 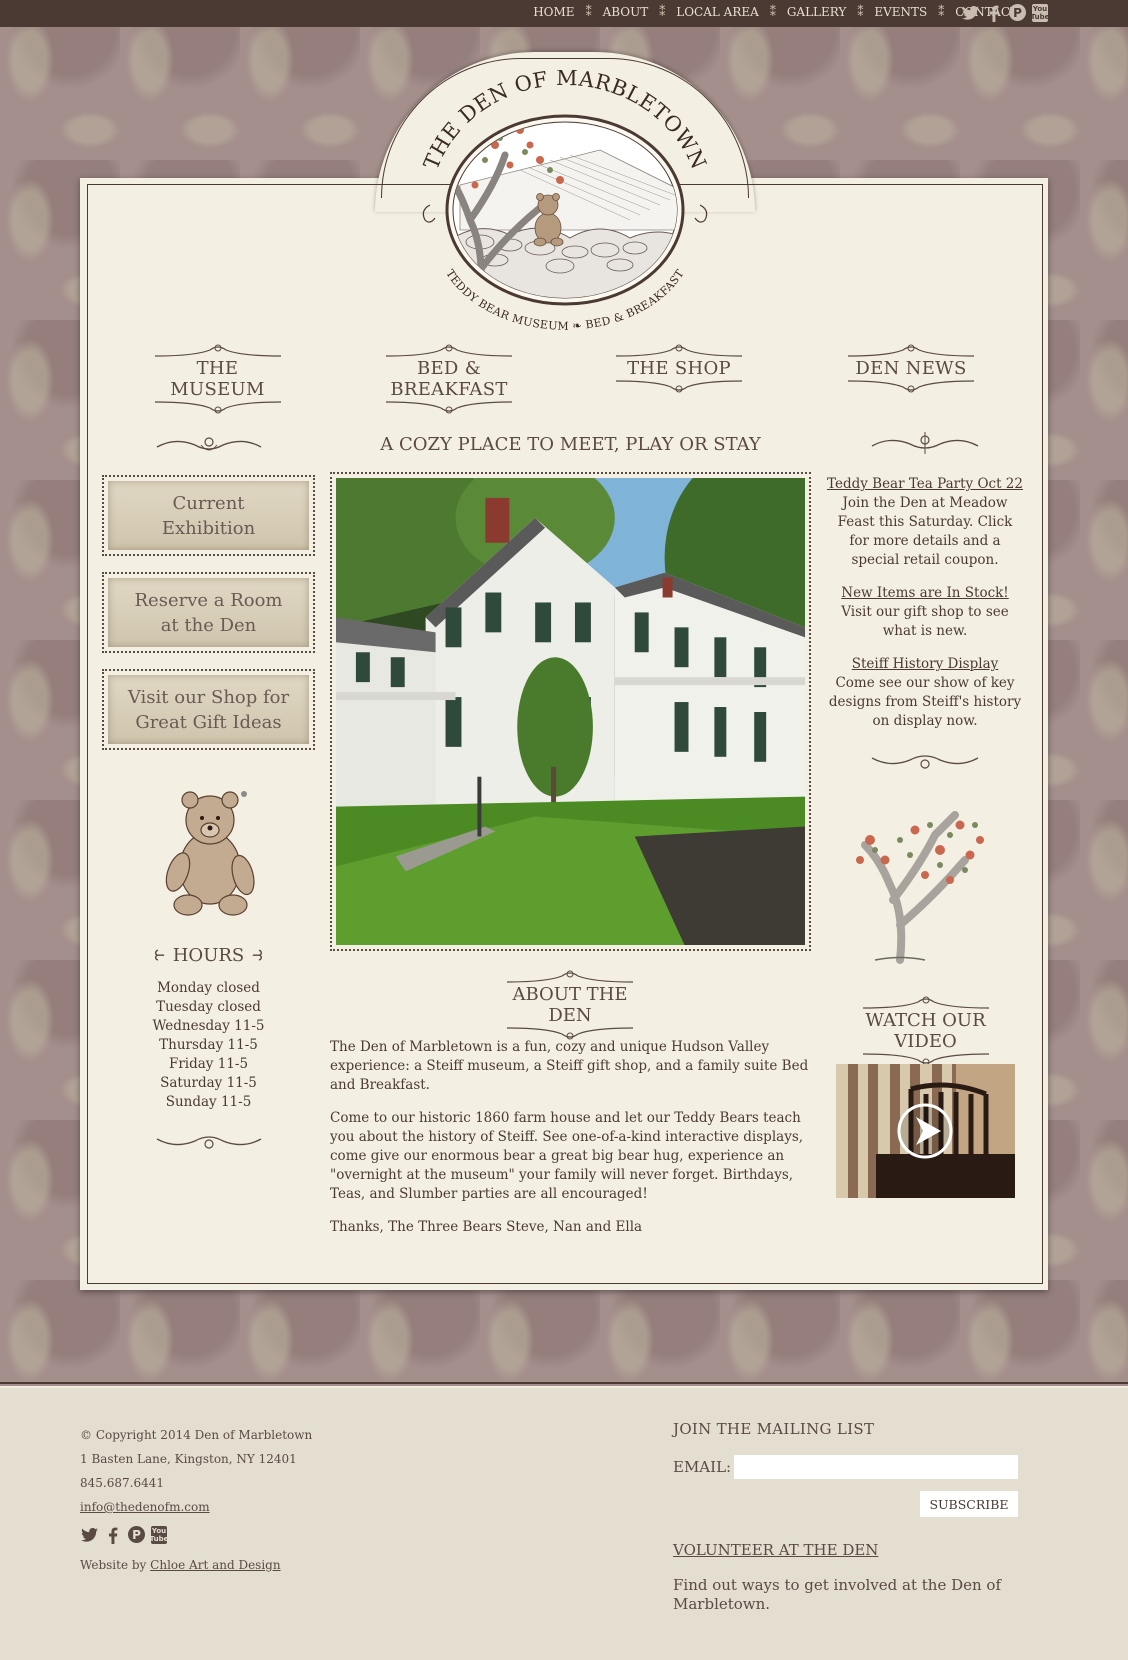 I want to click on tab-museum-label: THE MUSEUM, so click(x=217, y=379).